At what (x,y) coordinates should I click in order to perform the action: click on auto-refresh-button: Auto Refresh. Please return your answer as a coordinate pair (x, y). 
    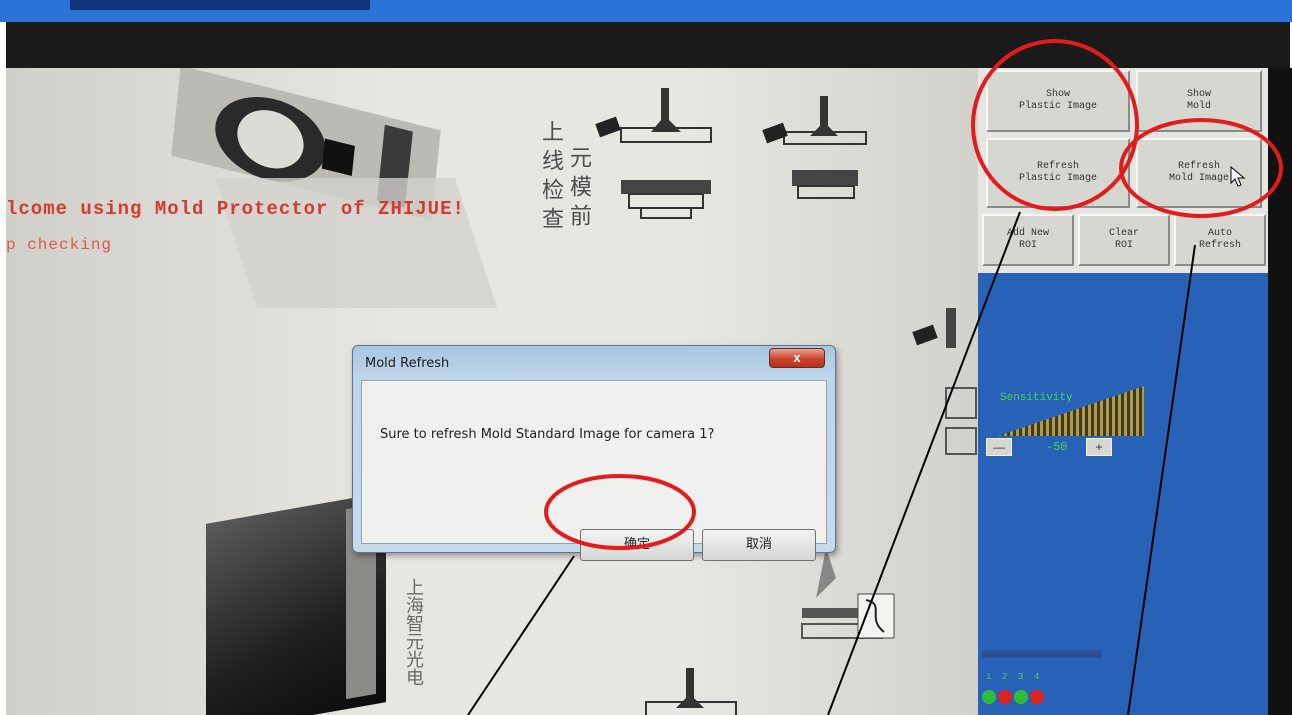
    Looking at the image, I should click on (1220, 240).